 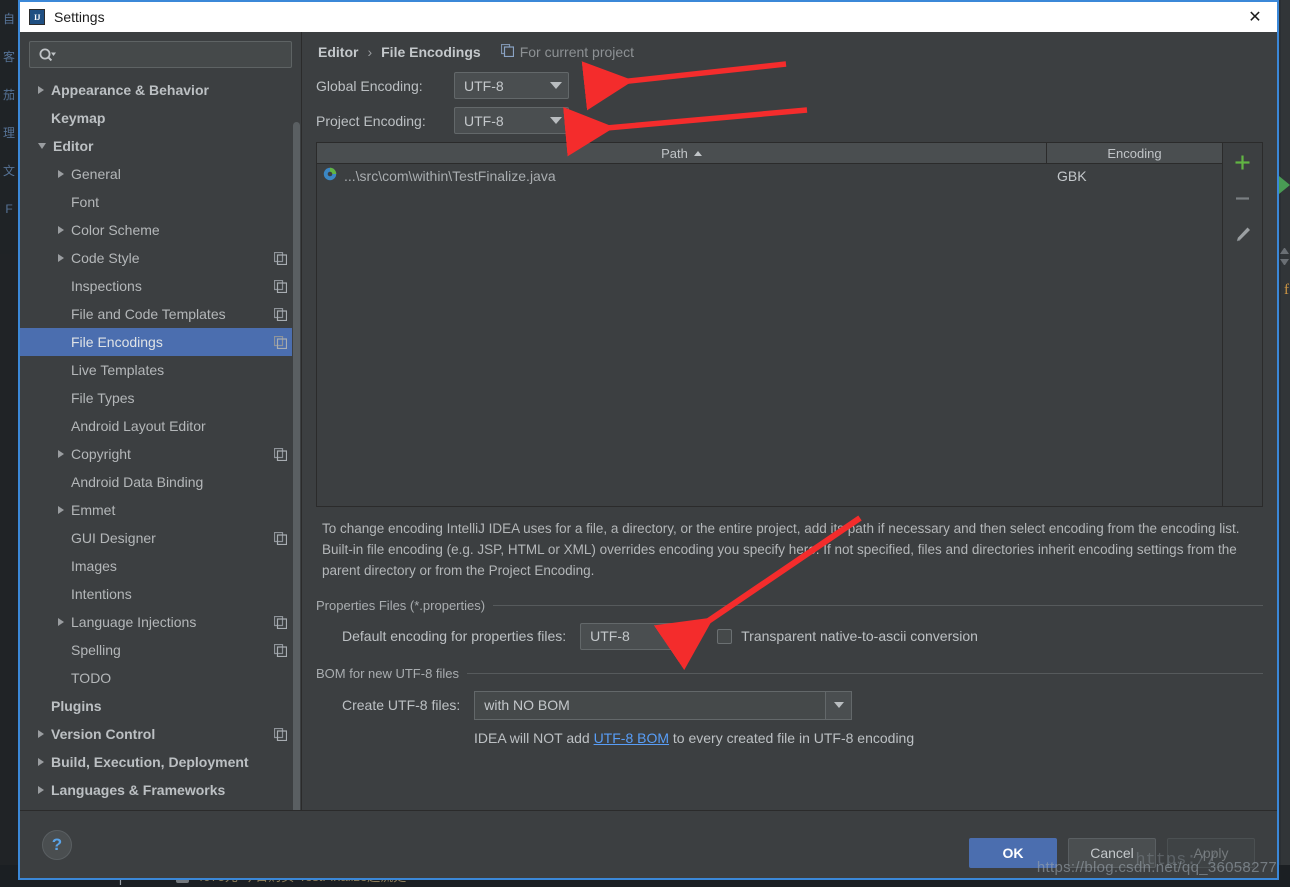 I want to click on column-header-path: Path, so click(x=682, y=153).